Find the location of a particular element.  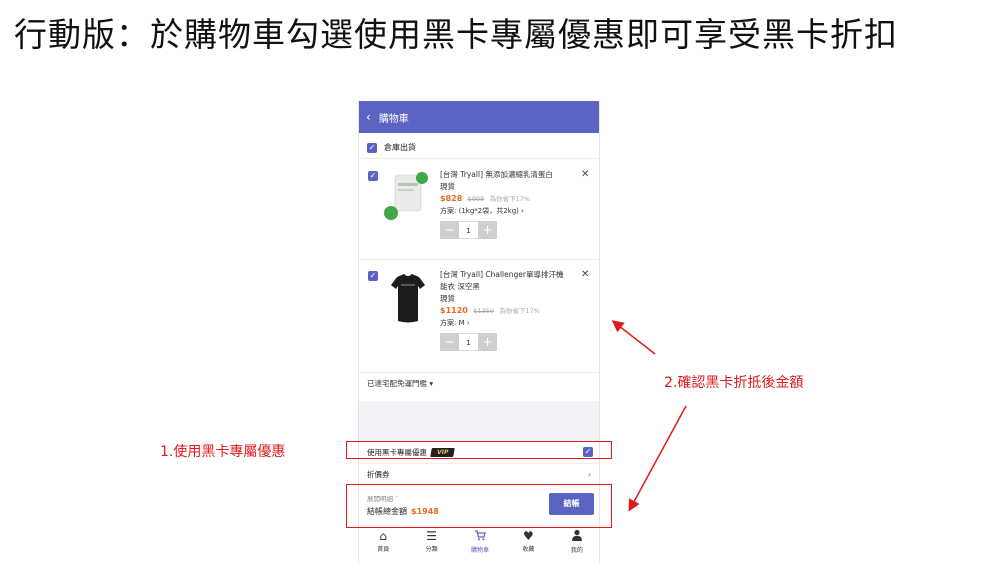

annotation-arrows is located at coordinates (649, 416).